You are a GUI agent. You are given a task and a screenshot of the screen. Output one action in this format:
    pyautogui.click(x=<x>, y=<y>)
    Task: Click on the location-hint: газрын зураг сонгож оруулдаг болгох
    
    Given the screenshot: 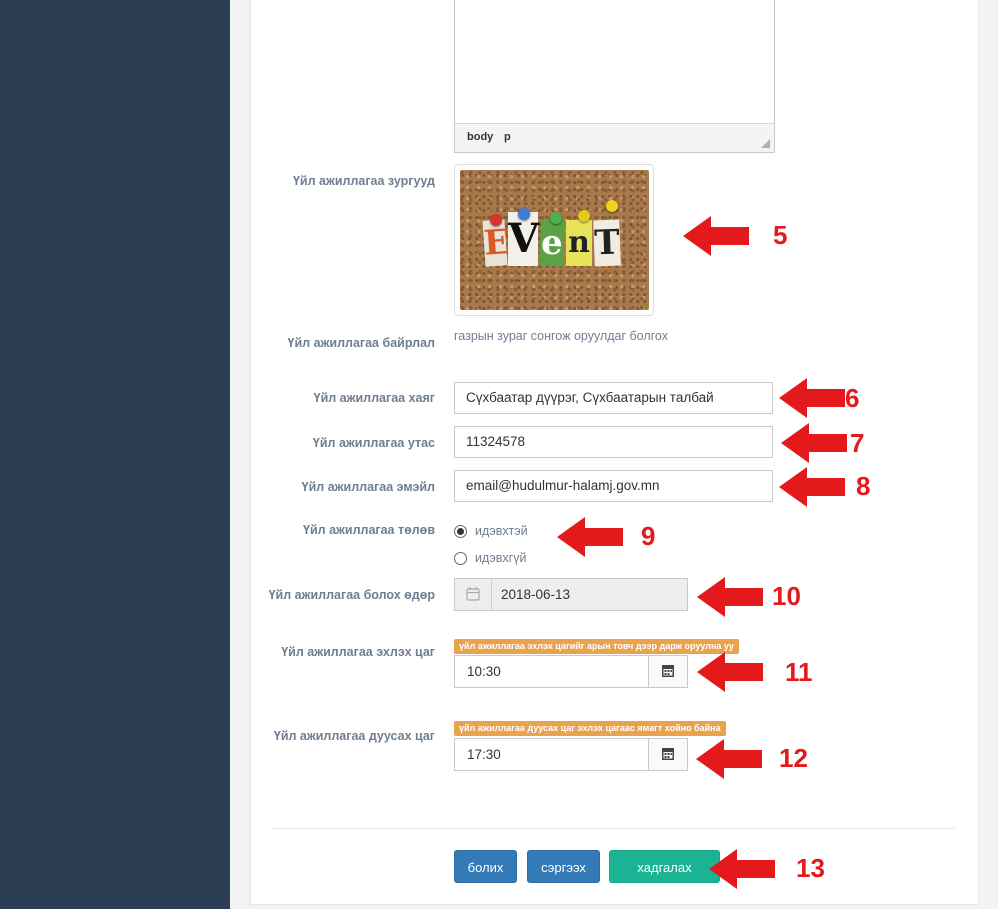 What is the action you would take?
    pyautogui.click(x=561, y=336)
    